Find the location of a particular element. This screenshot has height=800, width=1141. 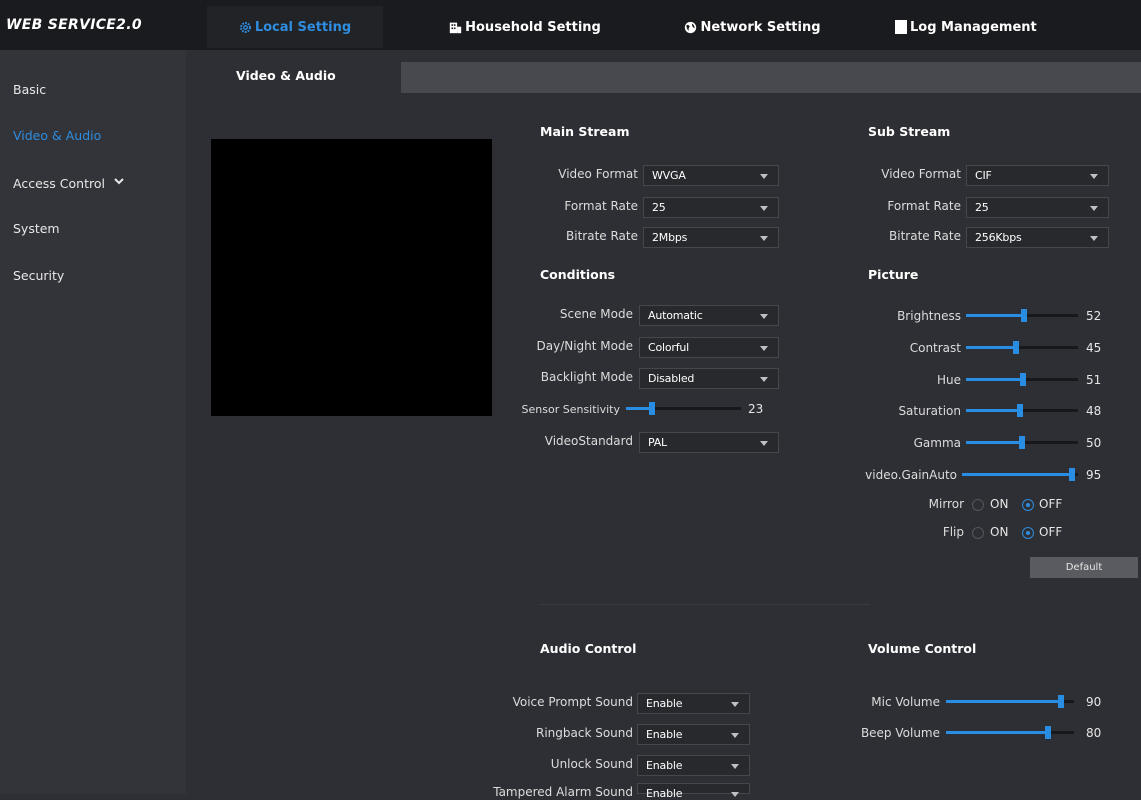

backlight-mode-select: Disabled is located at coordinates (709, 378).